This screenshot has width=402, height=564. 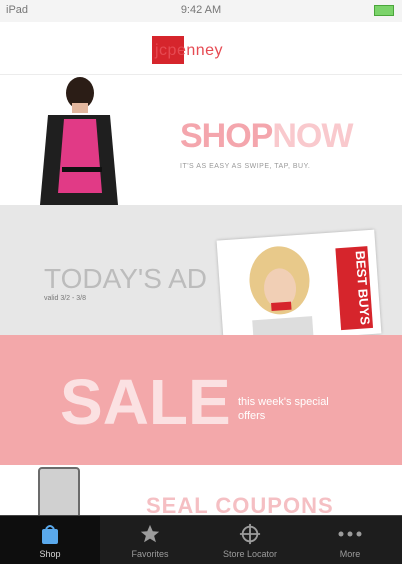 I want to click on tab-label: Store Locator, so click(x=250, y=554).